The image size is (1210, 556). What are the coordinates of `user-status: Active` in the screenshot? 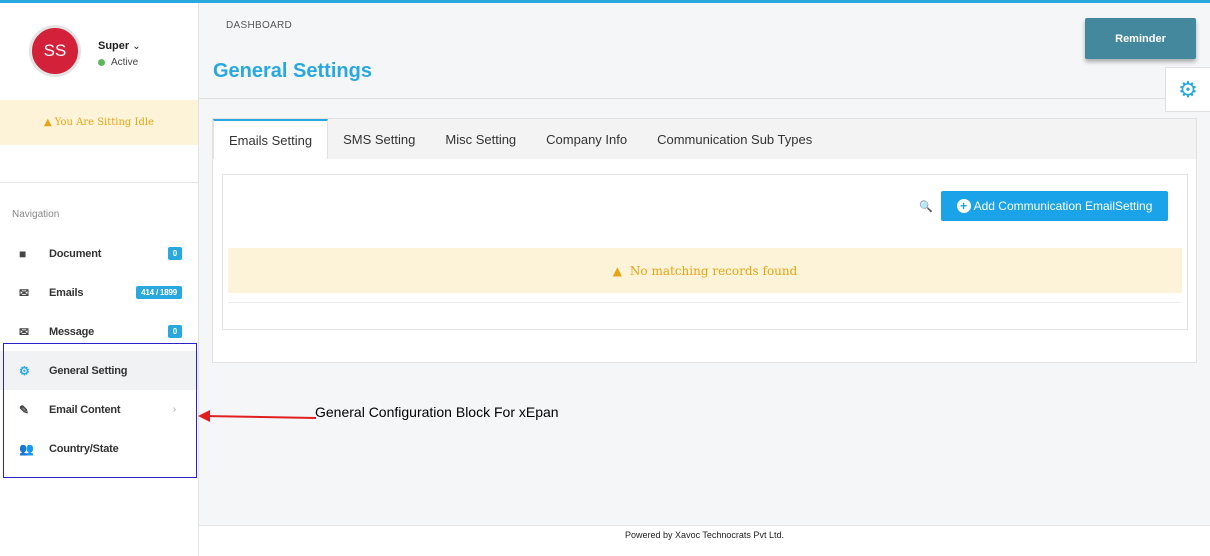 It's located at (118, 62).